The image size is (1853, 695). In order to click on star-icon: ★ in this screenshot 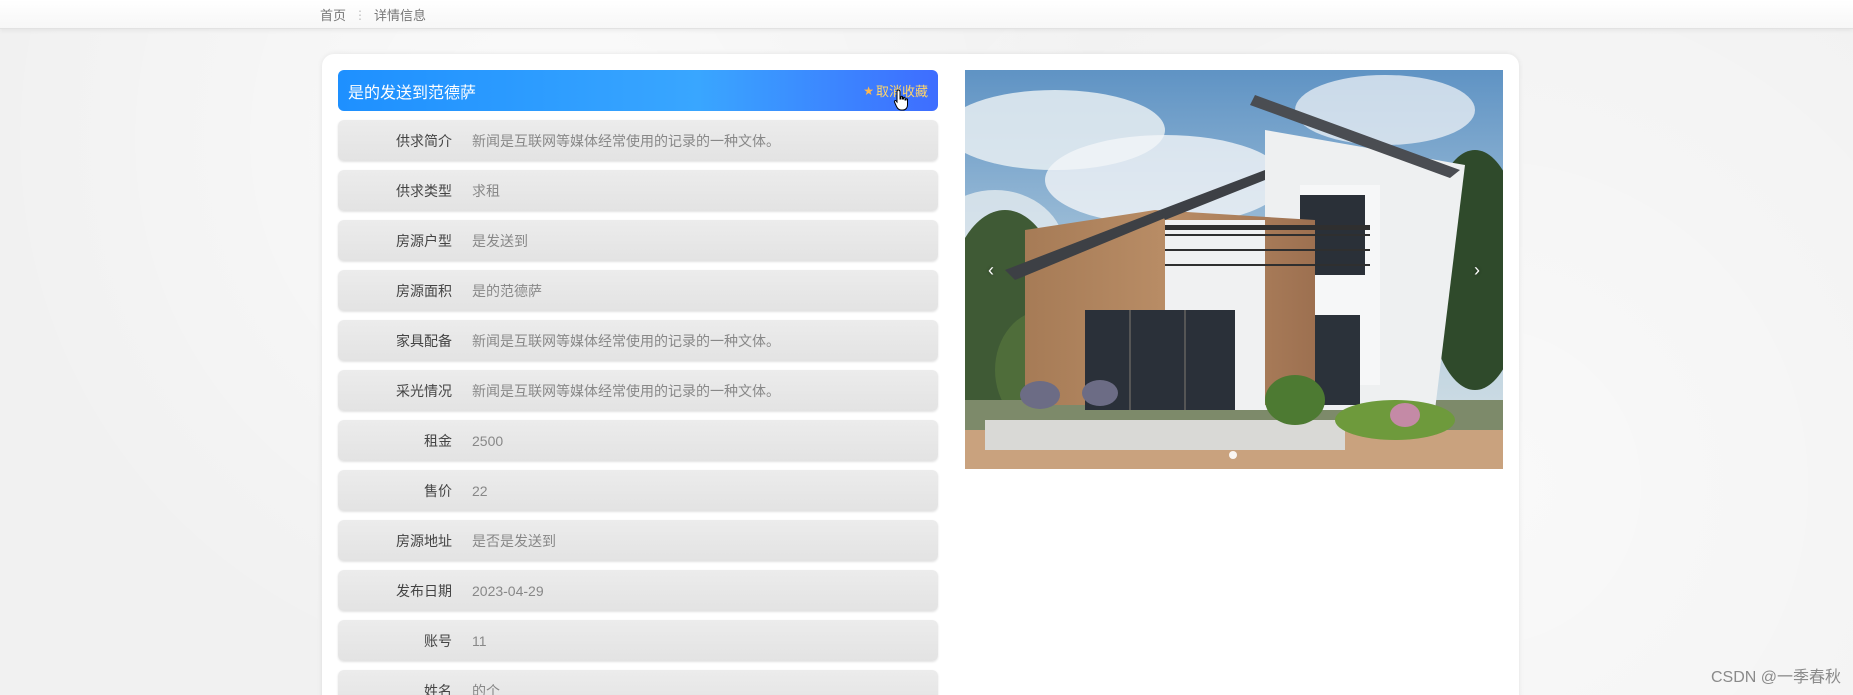, I will do `click(868, 90)`.